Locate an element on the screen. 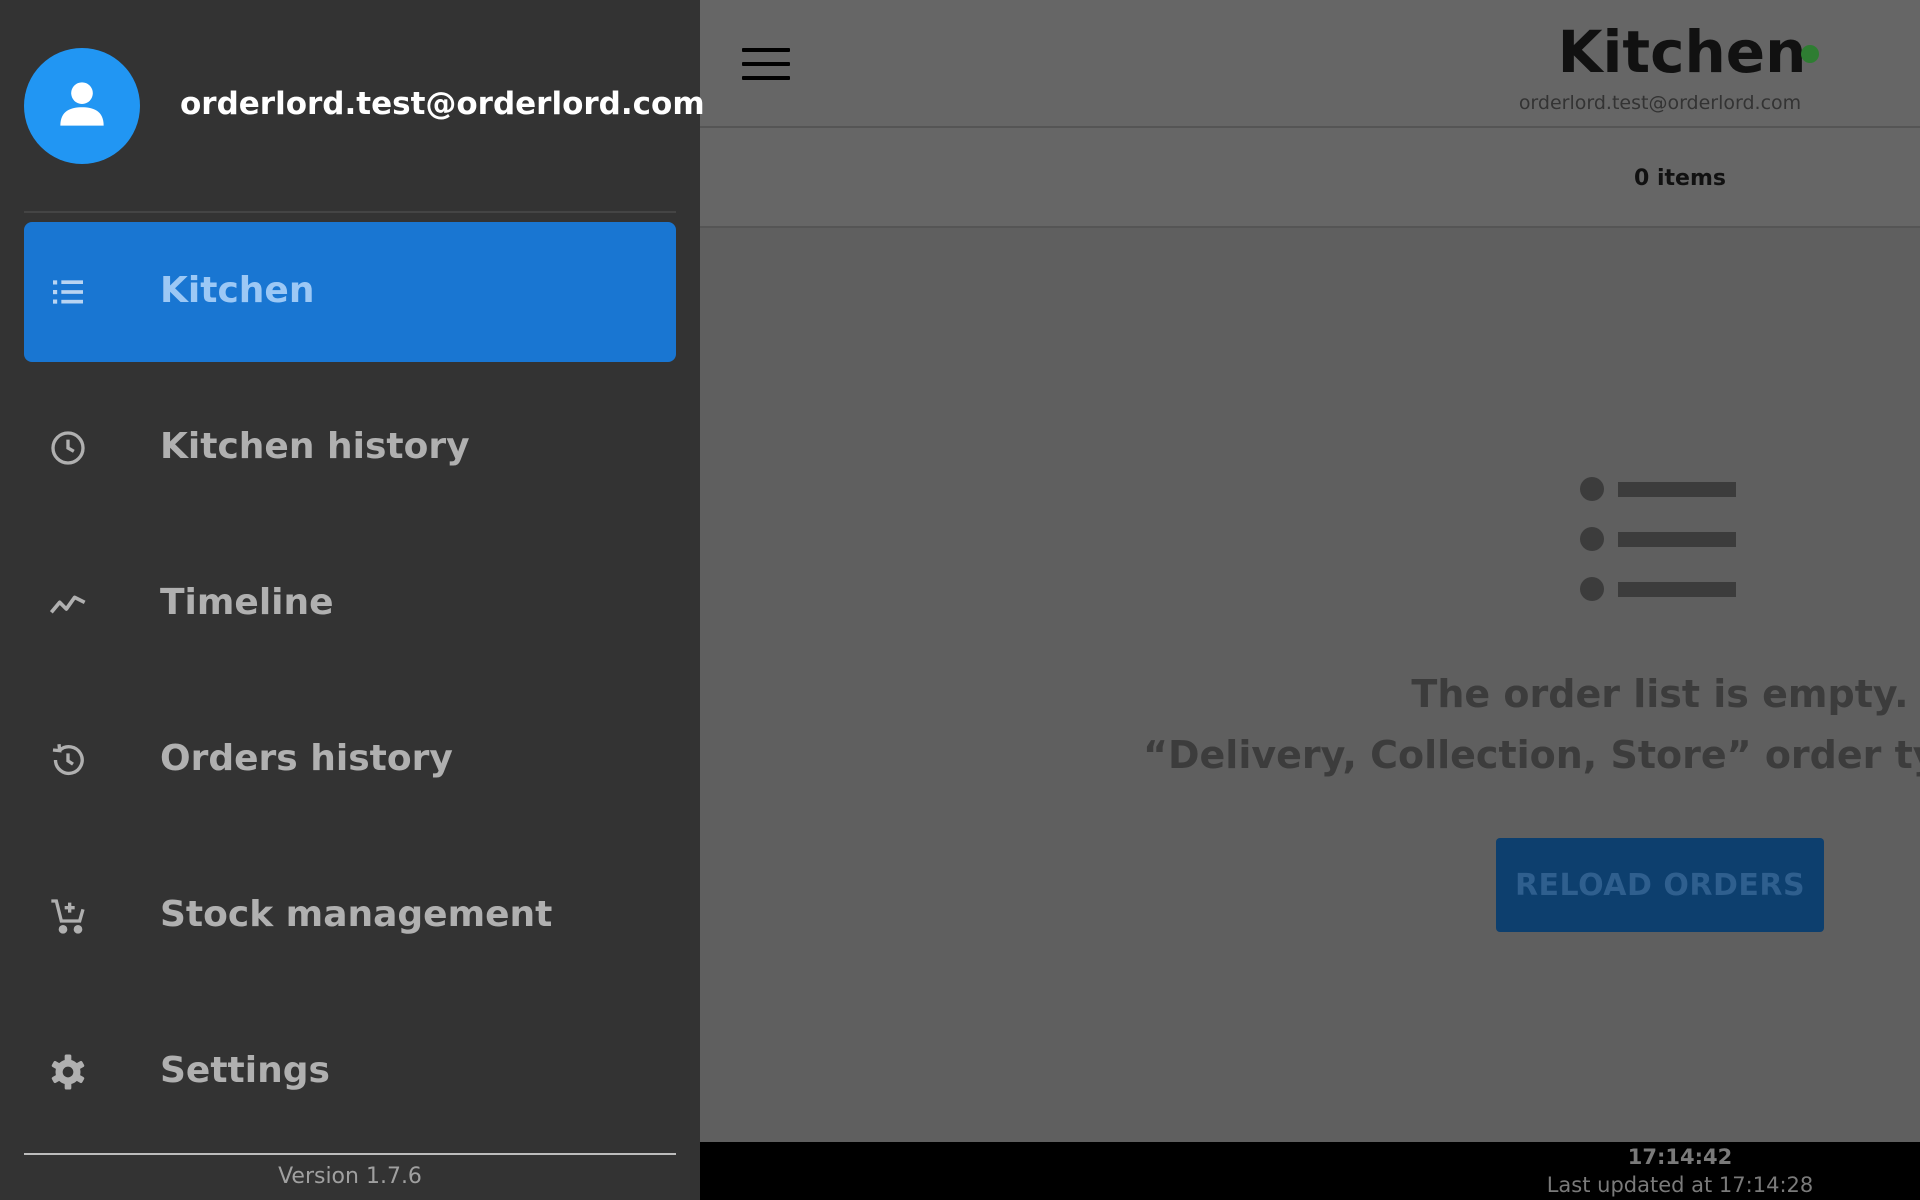 This screenshot has width=1920, height=1200. empty-list-icon is located at coordinates (1658, 539).